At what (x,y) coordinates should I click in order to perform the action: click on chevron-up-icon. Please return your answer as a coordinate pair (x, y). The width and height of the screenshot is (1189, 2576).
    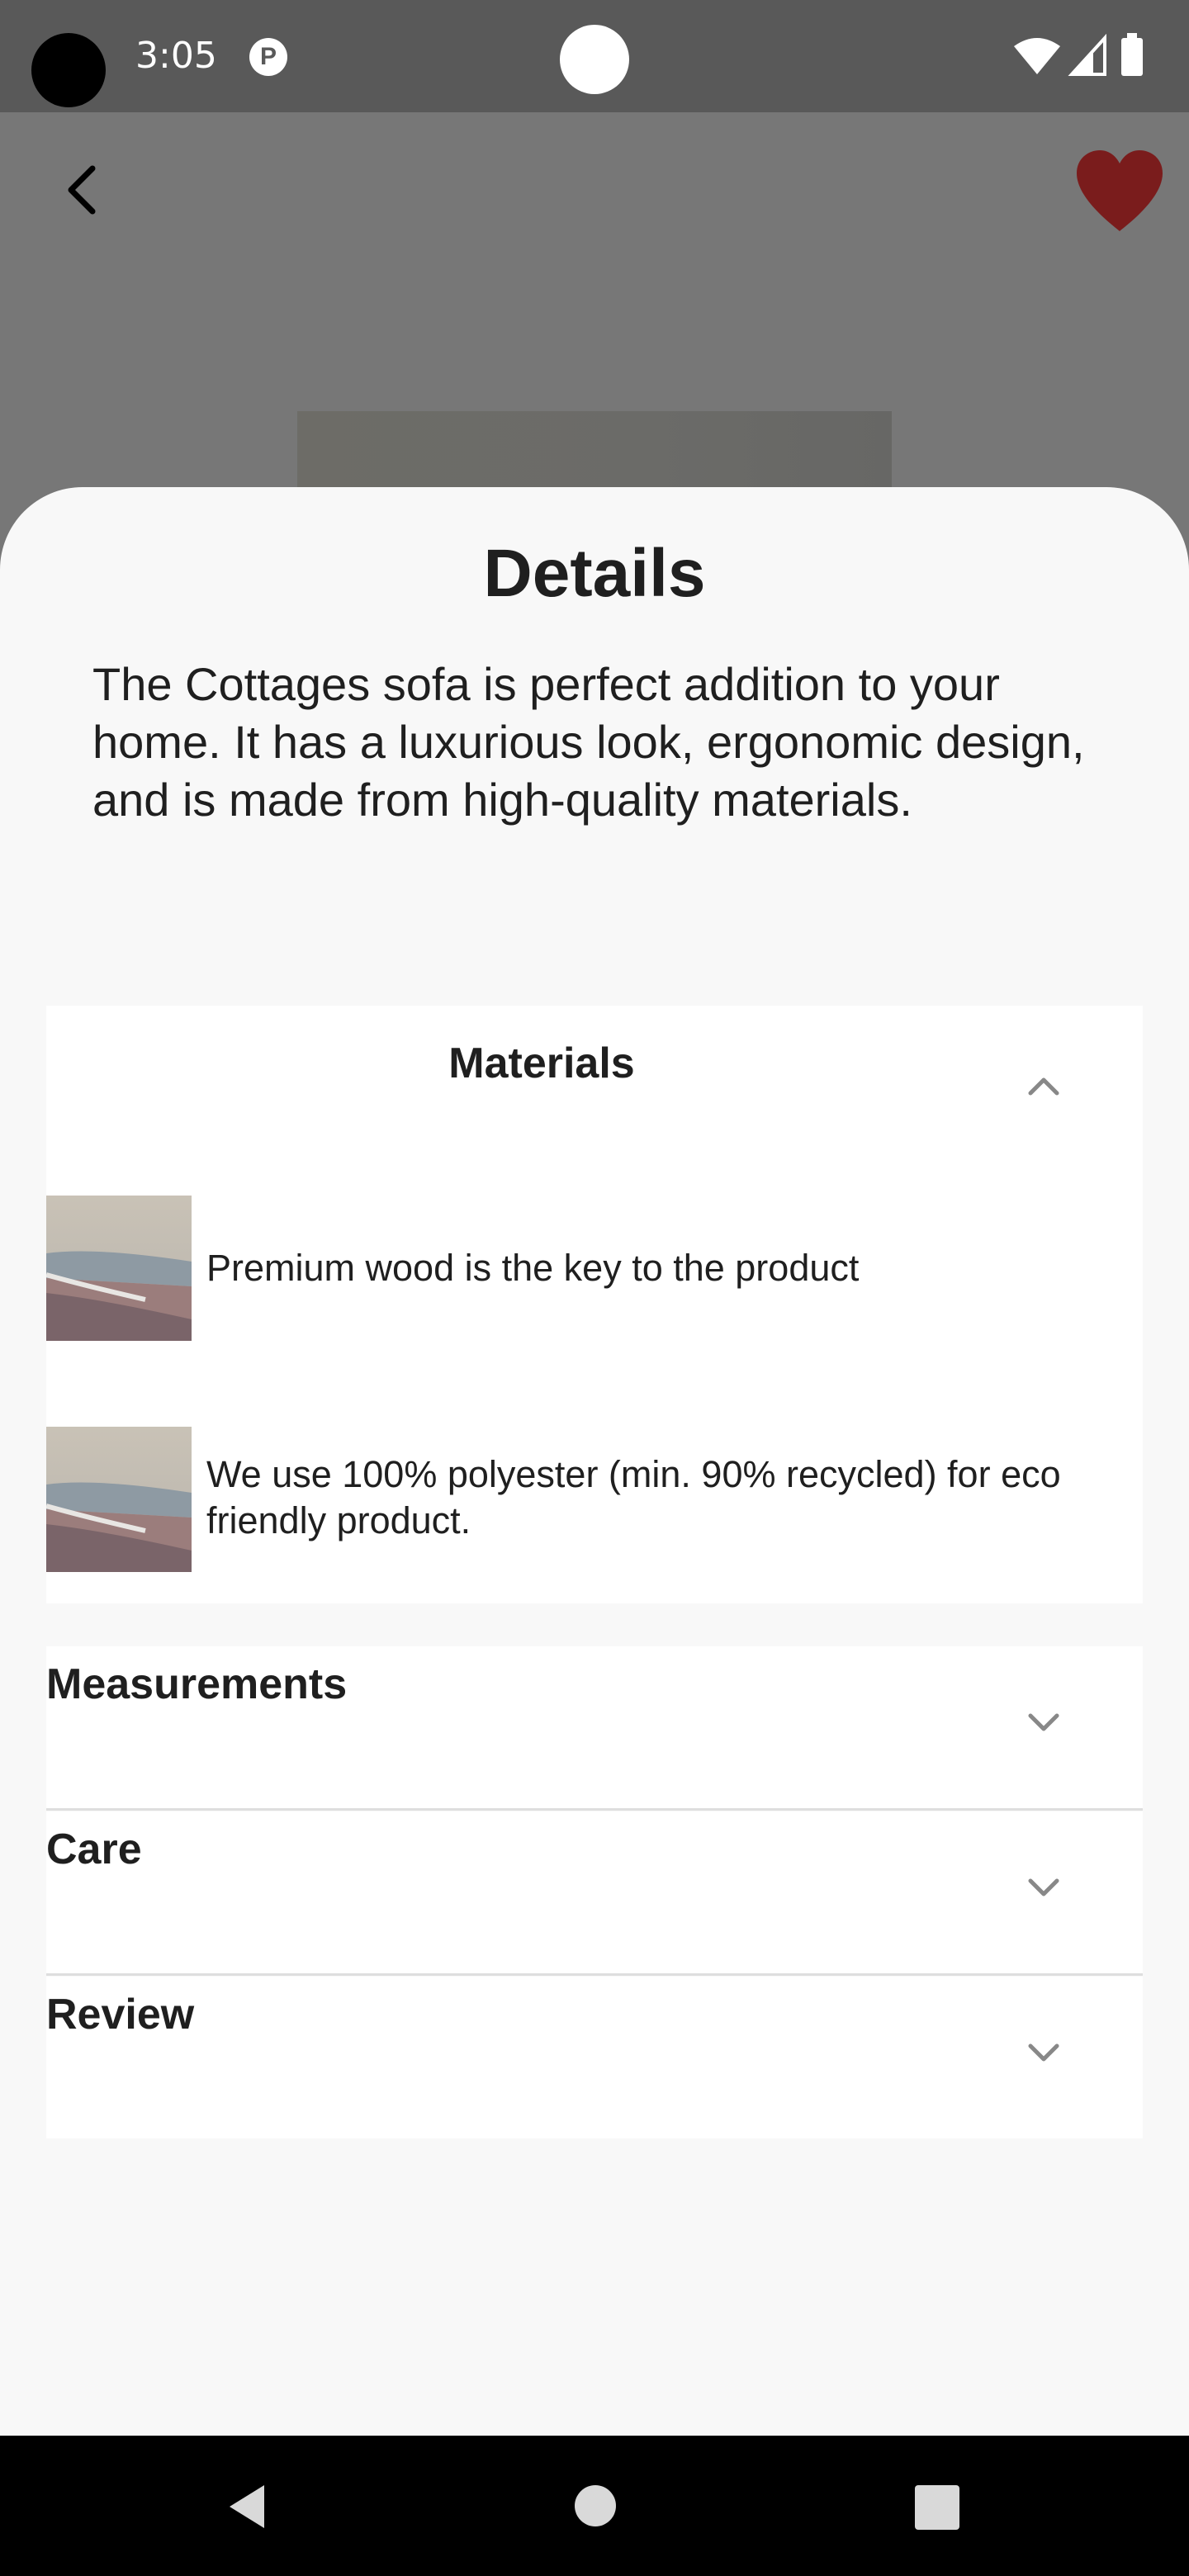
    Looking at the image, I should click on (1043, 1086).